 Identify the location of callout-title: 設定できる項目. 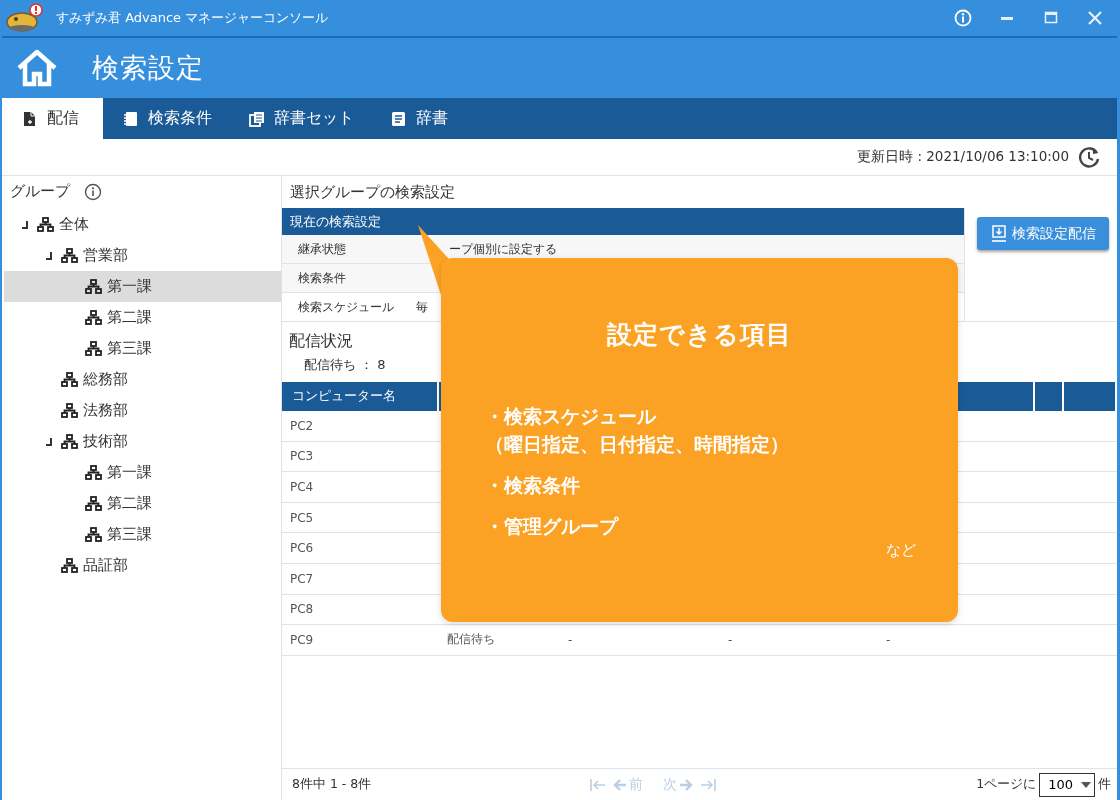
(699, 335).